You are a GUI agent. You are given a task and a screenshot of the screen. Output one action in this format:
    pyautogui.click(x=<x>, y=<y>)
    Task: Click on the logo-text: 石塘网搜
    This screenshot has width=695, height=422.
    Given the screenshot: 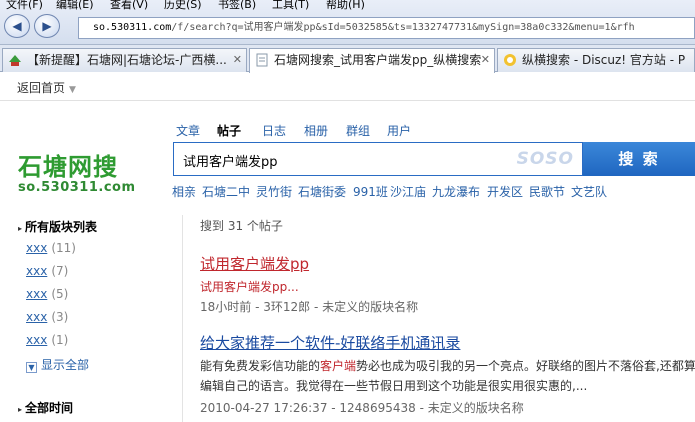 What is the action you would take?
    pyautogui.click(x=68, y=167)
    